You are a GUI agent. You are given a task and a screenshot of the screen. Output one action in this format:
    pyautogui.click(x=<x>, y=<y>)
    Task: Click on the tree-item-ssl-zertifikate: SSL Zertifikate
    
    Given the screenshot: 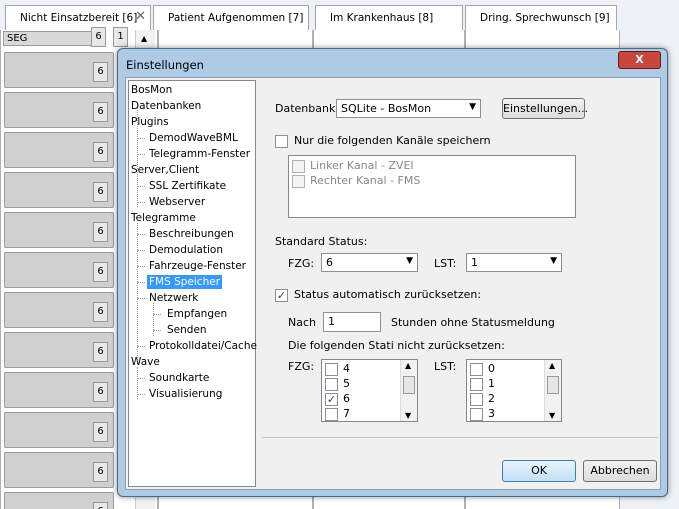 What is the action you would take?
    pyautogui.click(x=187, y=186)
    